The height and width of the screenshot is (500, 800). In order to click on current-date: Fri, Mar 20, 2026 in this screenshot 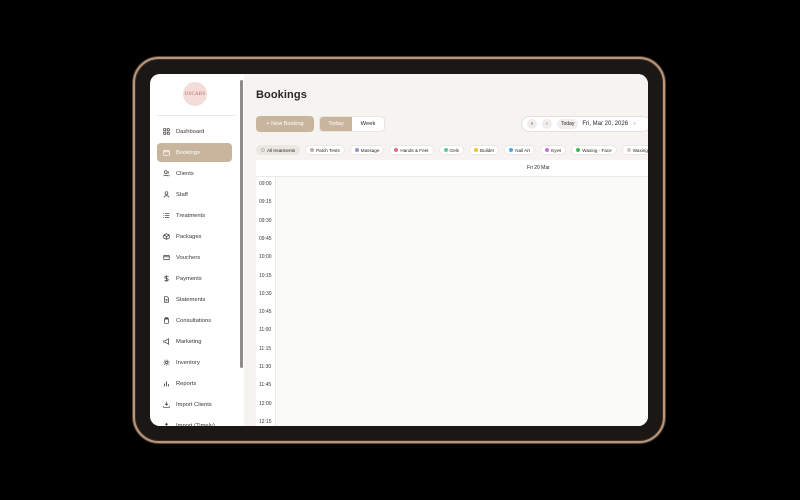, I will do `click(605, 124)`.